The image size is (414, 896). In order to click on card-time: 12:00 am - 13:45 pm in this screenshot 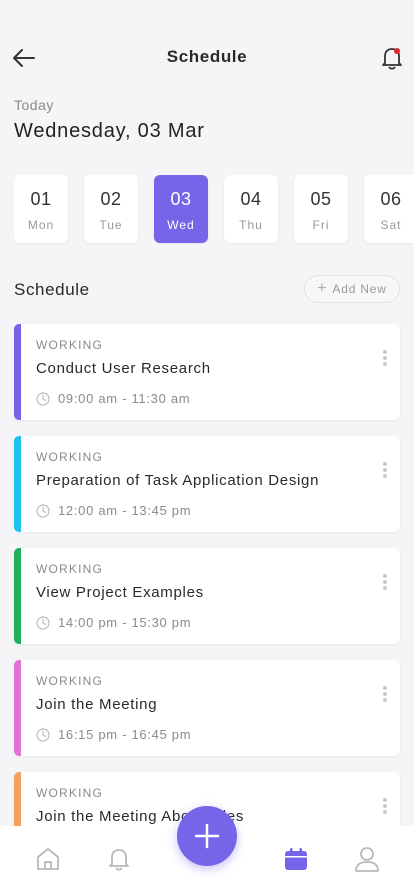, I will do `click(113, 510)`.